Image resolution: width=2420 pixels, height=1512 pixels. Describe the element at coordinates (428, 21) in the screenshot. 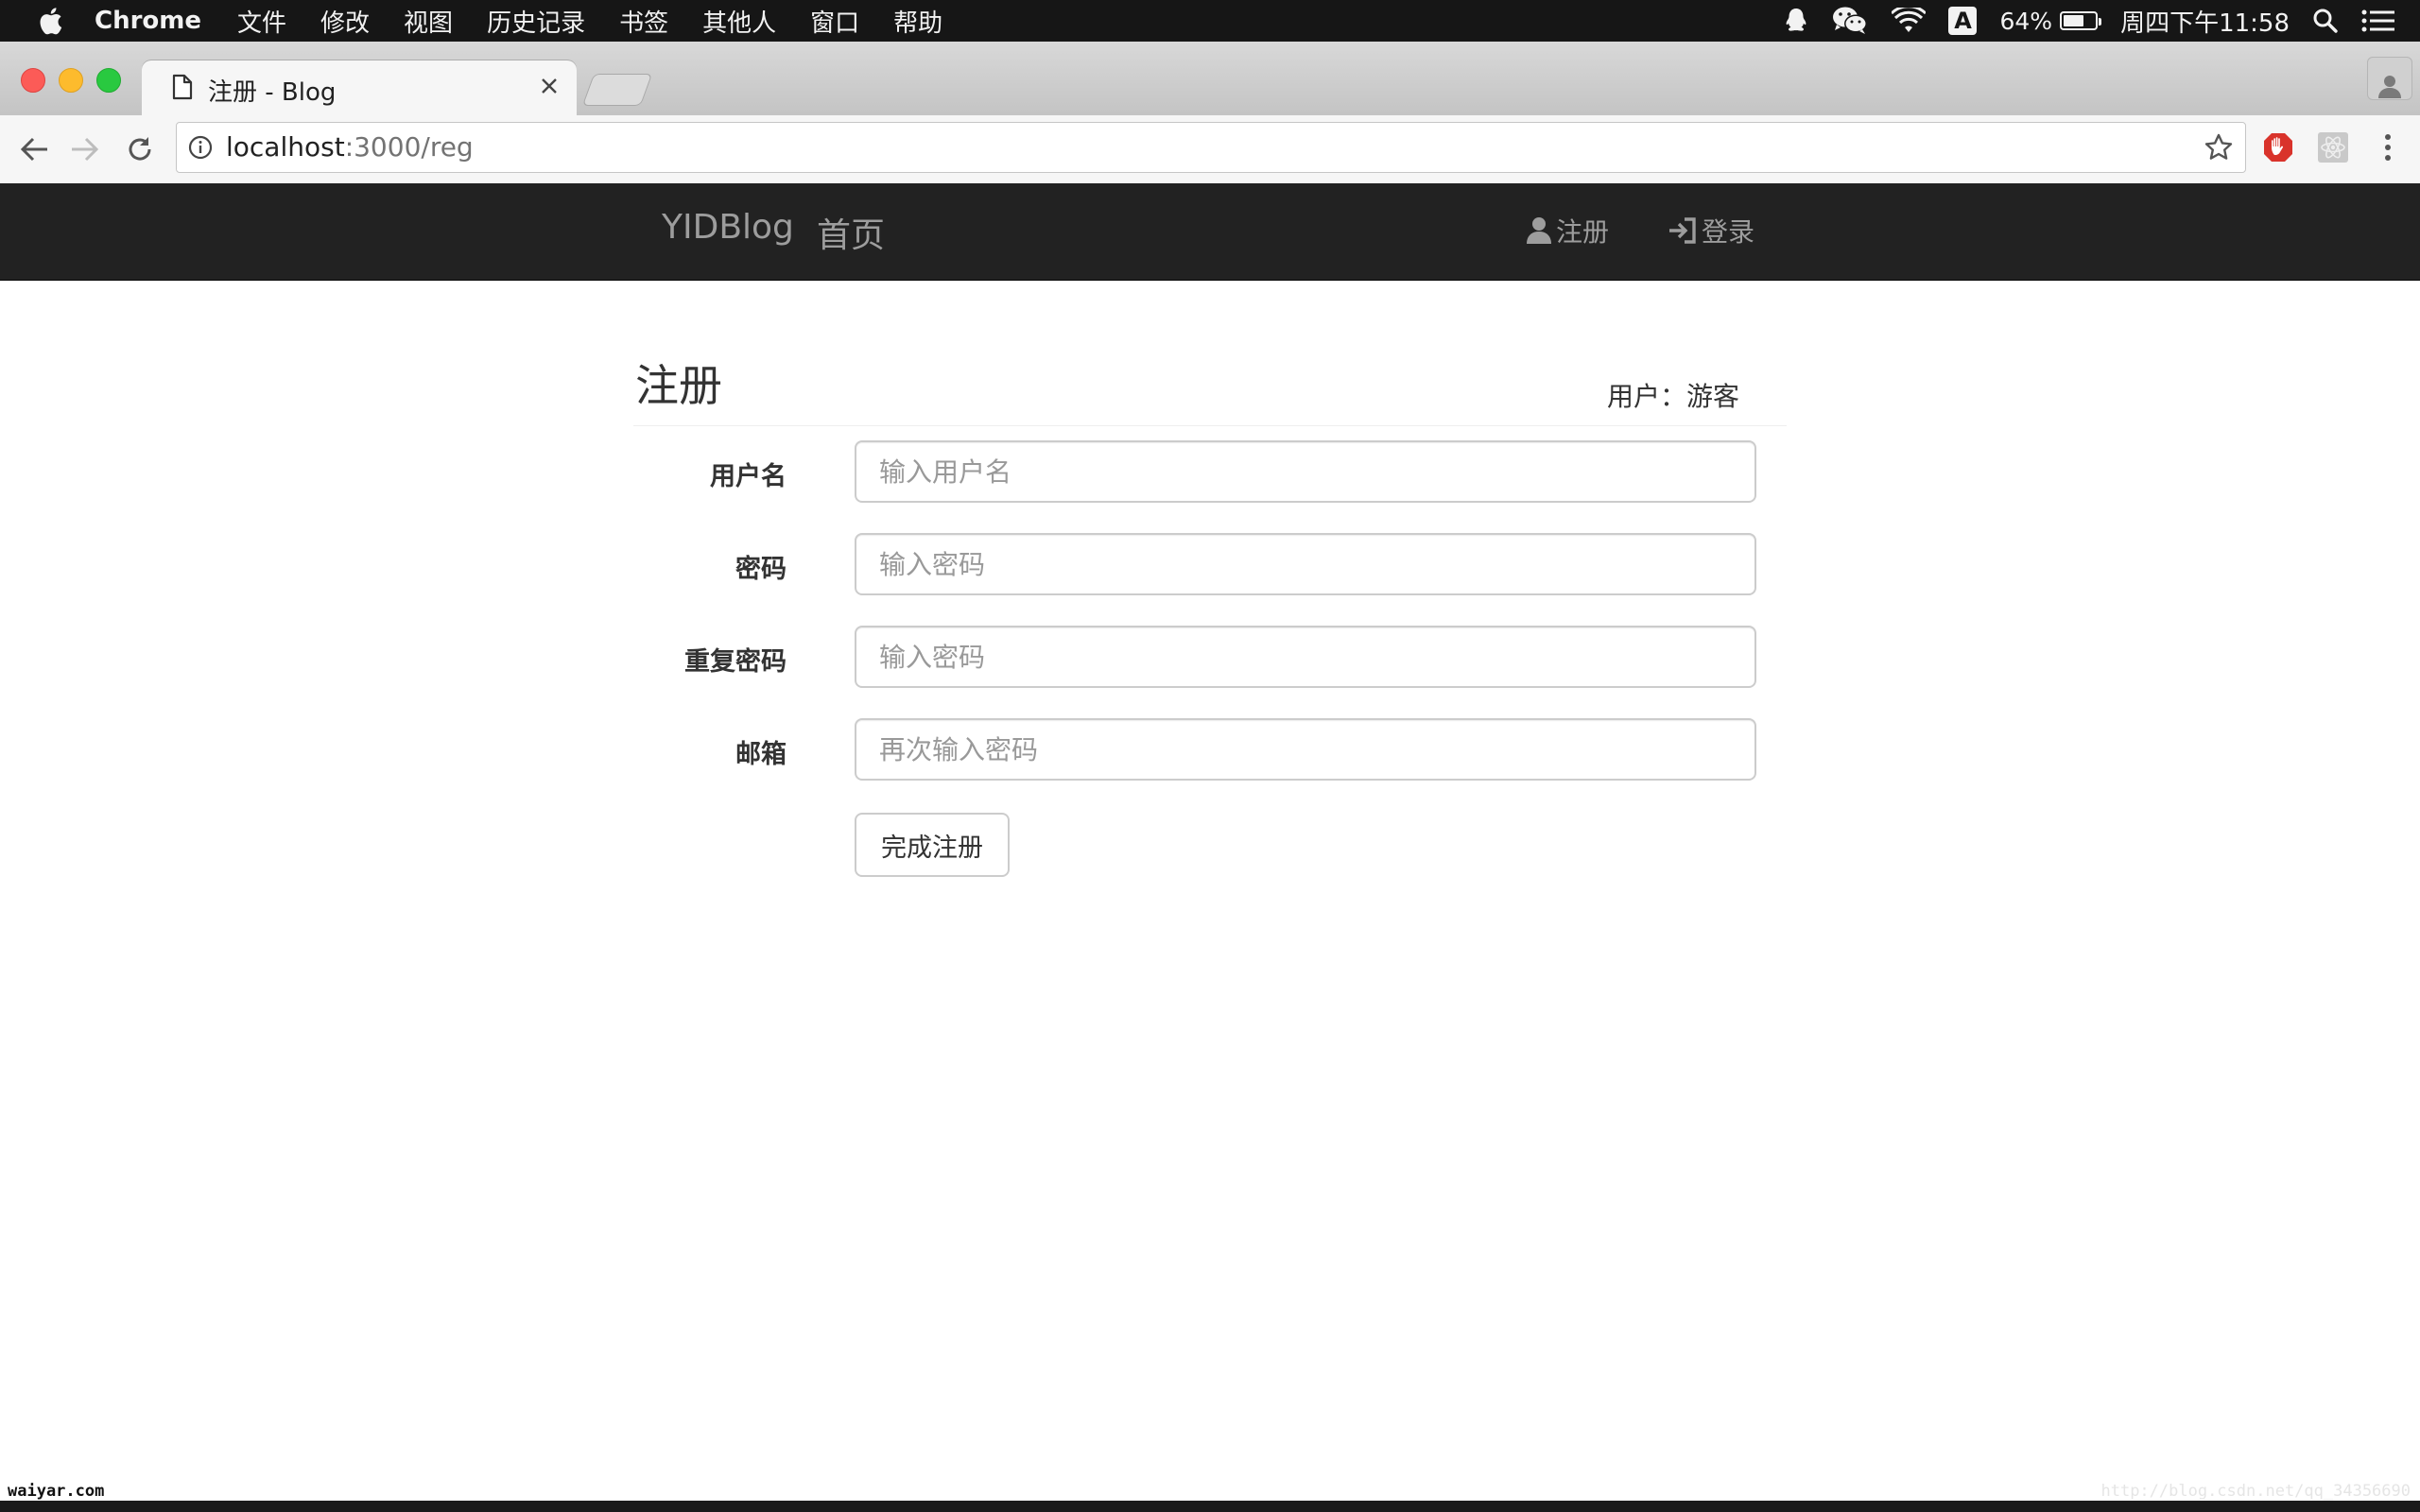

I see `menu-view: 视图` at that location.